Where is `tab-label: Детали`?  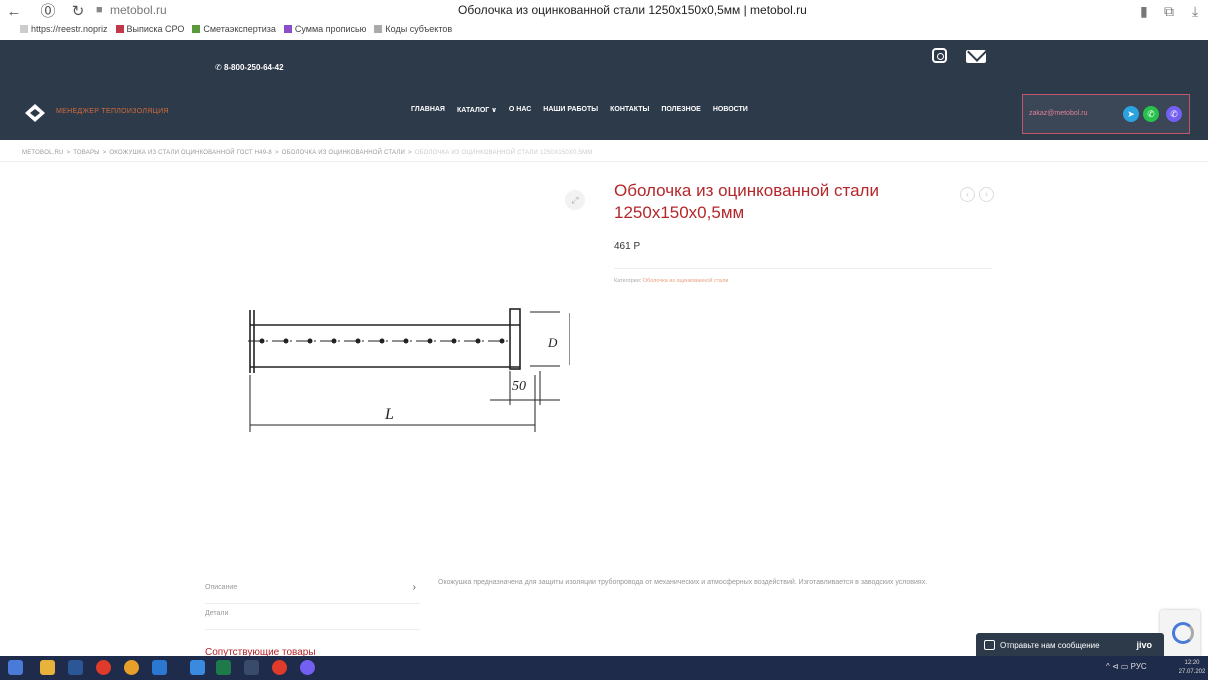 tab-label: Детали is located at coordinates (217, 613).